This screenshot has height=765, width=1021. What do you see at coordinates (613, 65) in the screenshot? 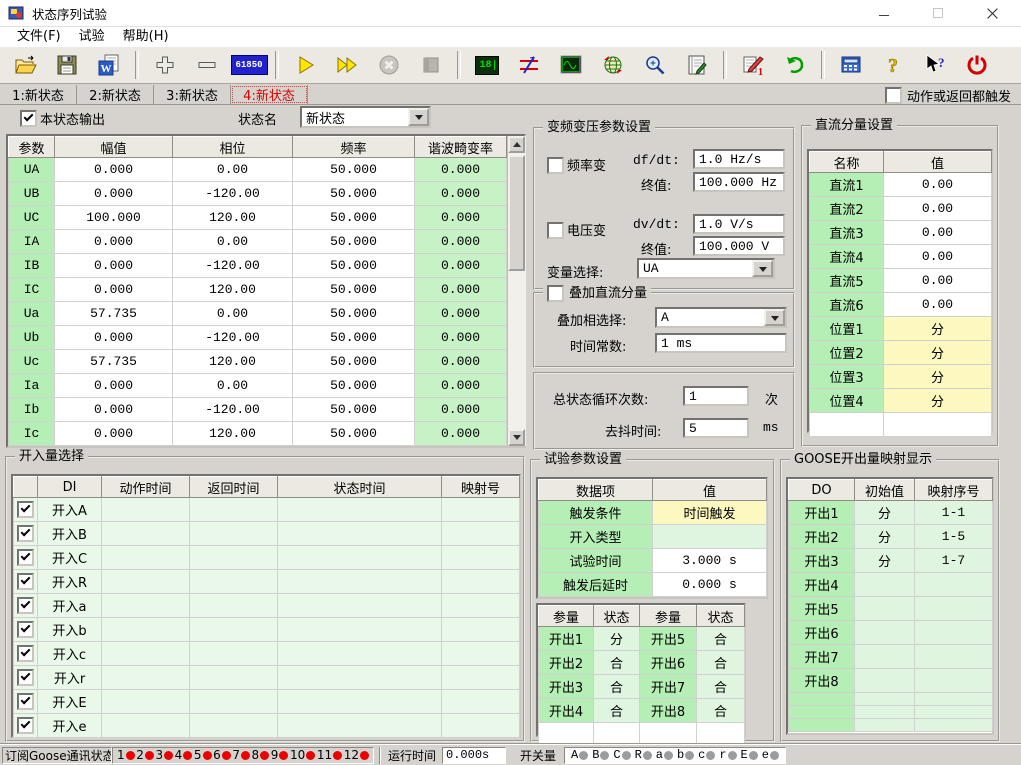
I see `vector-view-button` at bounding box center [613, 65].